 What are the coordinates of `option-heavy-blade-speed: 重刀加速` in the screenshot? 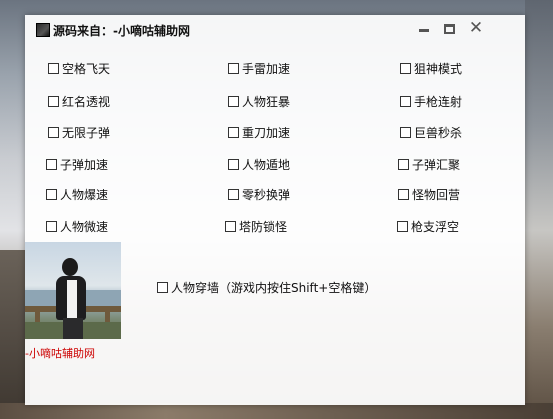 It's located at (259, 132).